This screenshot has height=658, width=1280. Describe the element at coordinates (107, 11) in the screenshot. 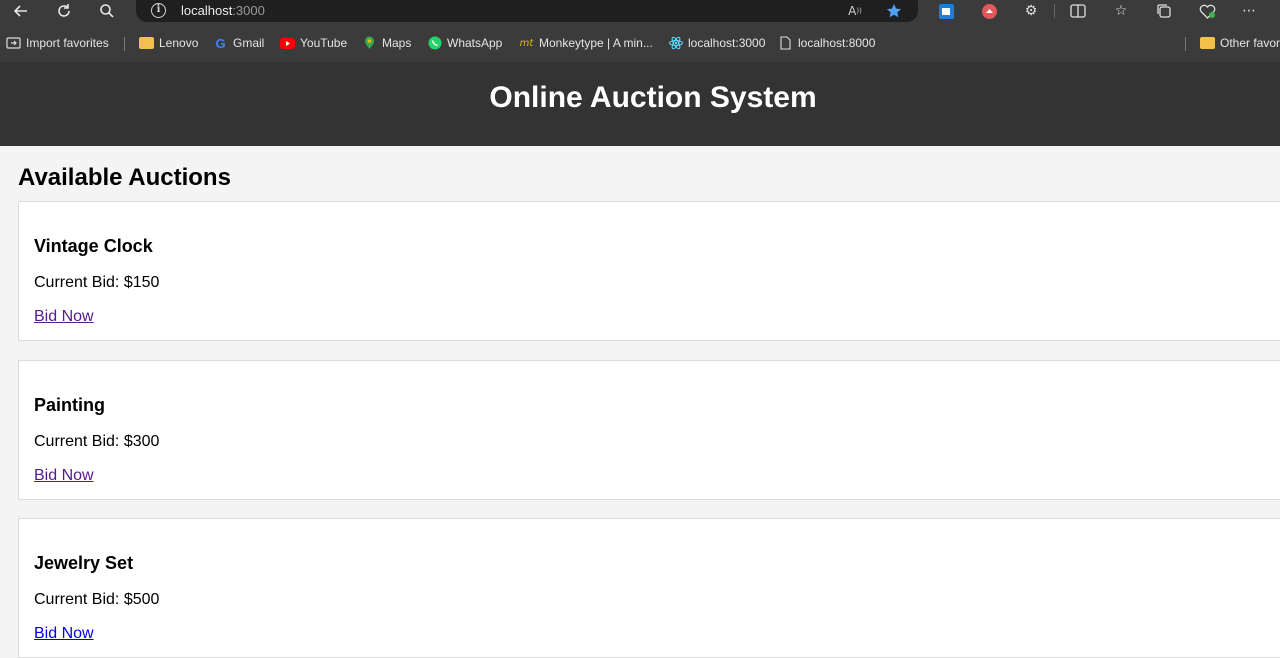

I see `search-icon` at that location.